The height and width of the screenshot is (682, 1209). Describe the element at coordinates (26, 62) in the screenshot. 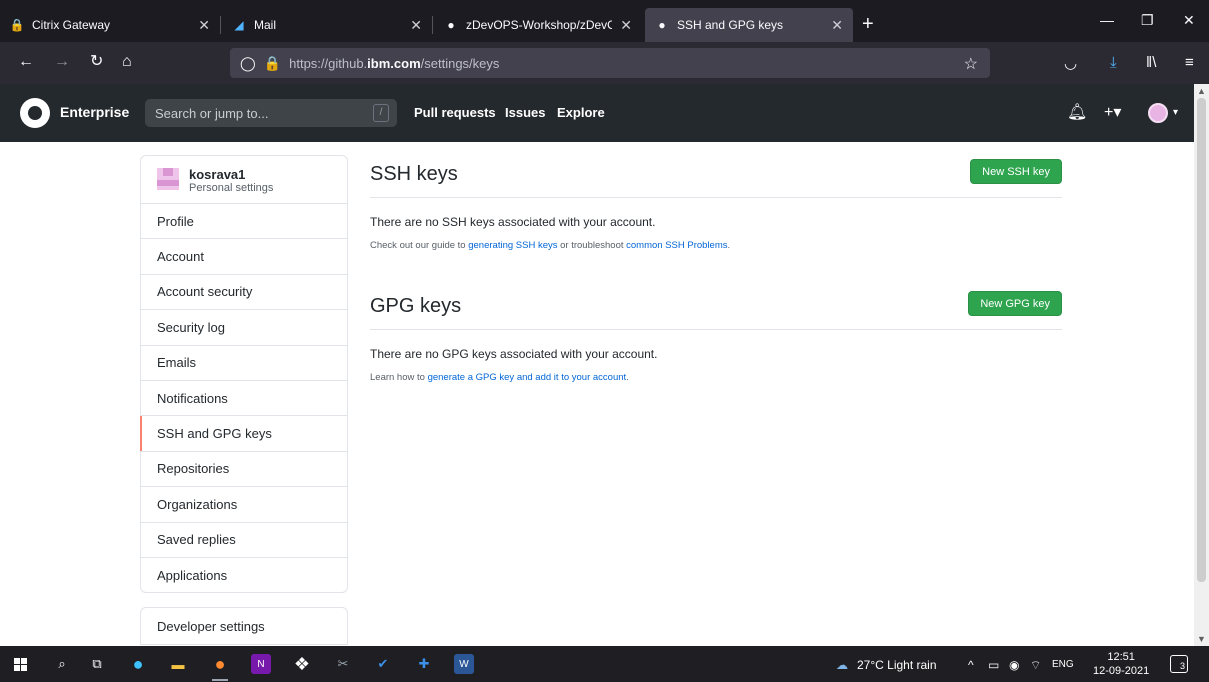

I see `back-icon: ←` at that location.